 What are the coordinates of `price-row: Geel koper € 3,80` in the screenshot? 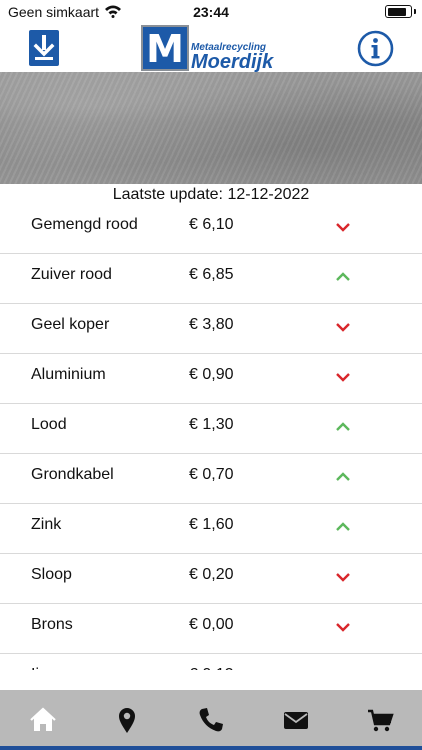 It's located at (211, 329).